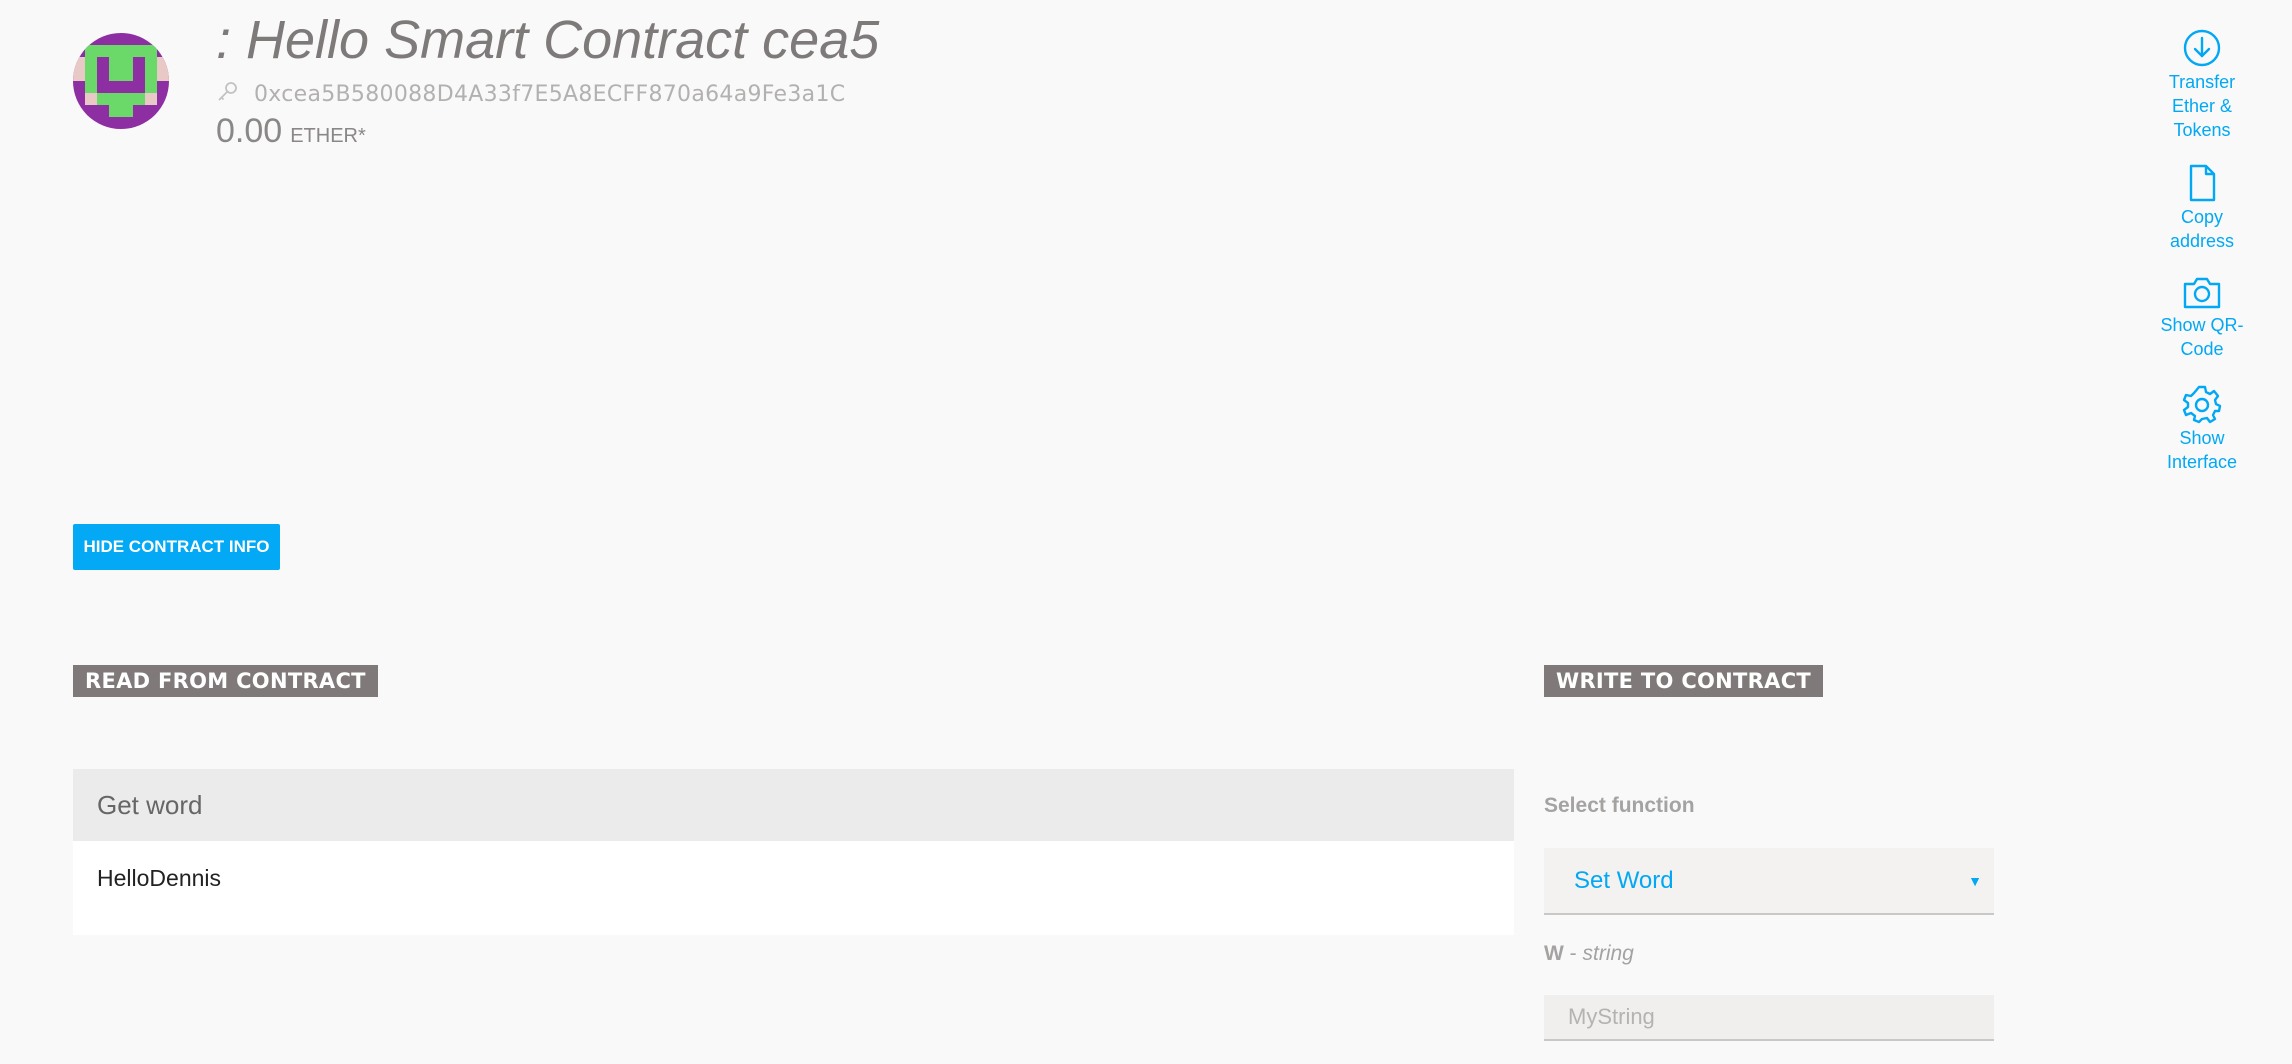  Describe the element at coordinates (2202, 450) in the screenshot. I see `show-interface-label: Show Interface` at that location.